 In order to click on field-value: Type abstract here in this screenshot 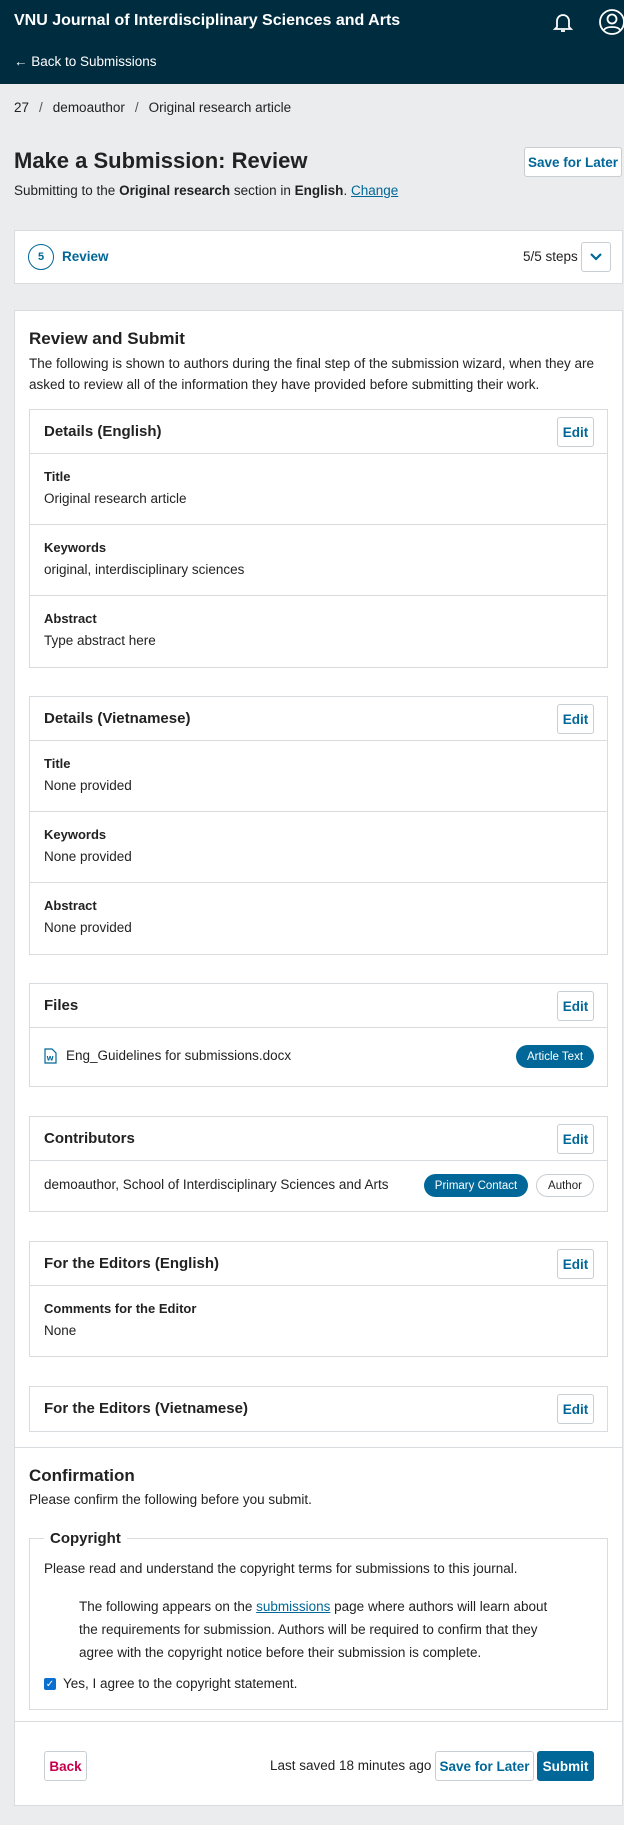, I will do `click(100, 640)`.